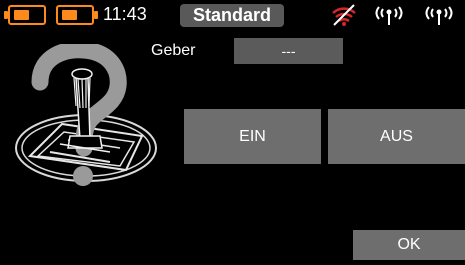  Describe the element at coordinates (173, 50) in the screenshot. I see `geber-label: Geber` at that location.